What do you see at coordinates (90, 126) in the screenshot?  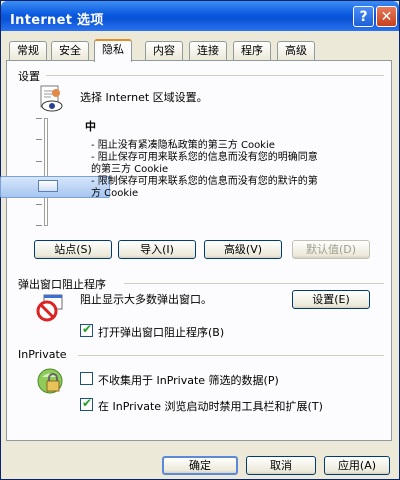 I see `privacy-level-label: 中` at bounding box center [90, 126].